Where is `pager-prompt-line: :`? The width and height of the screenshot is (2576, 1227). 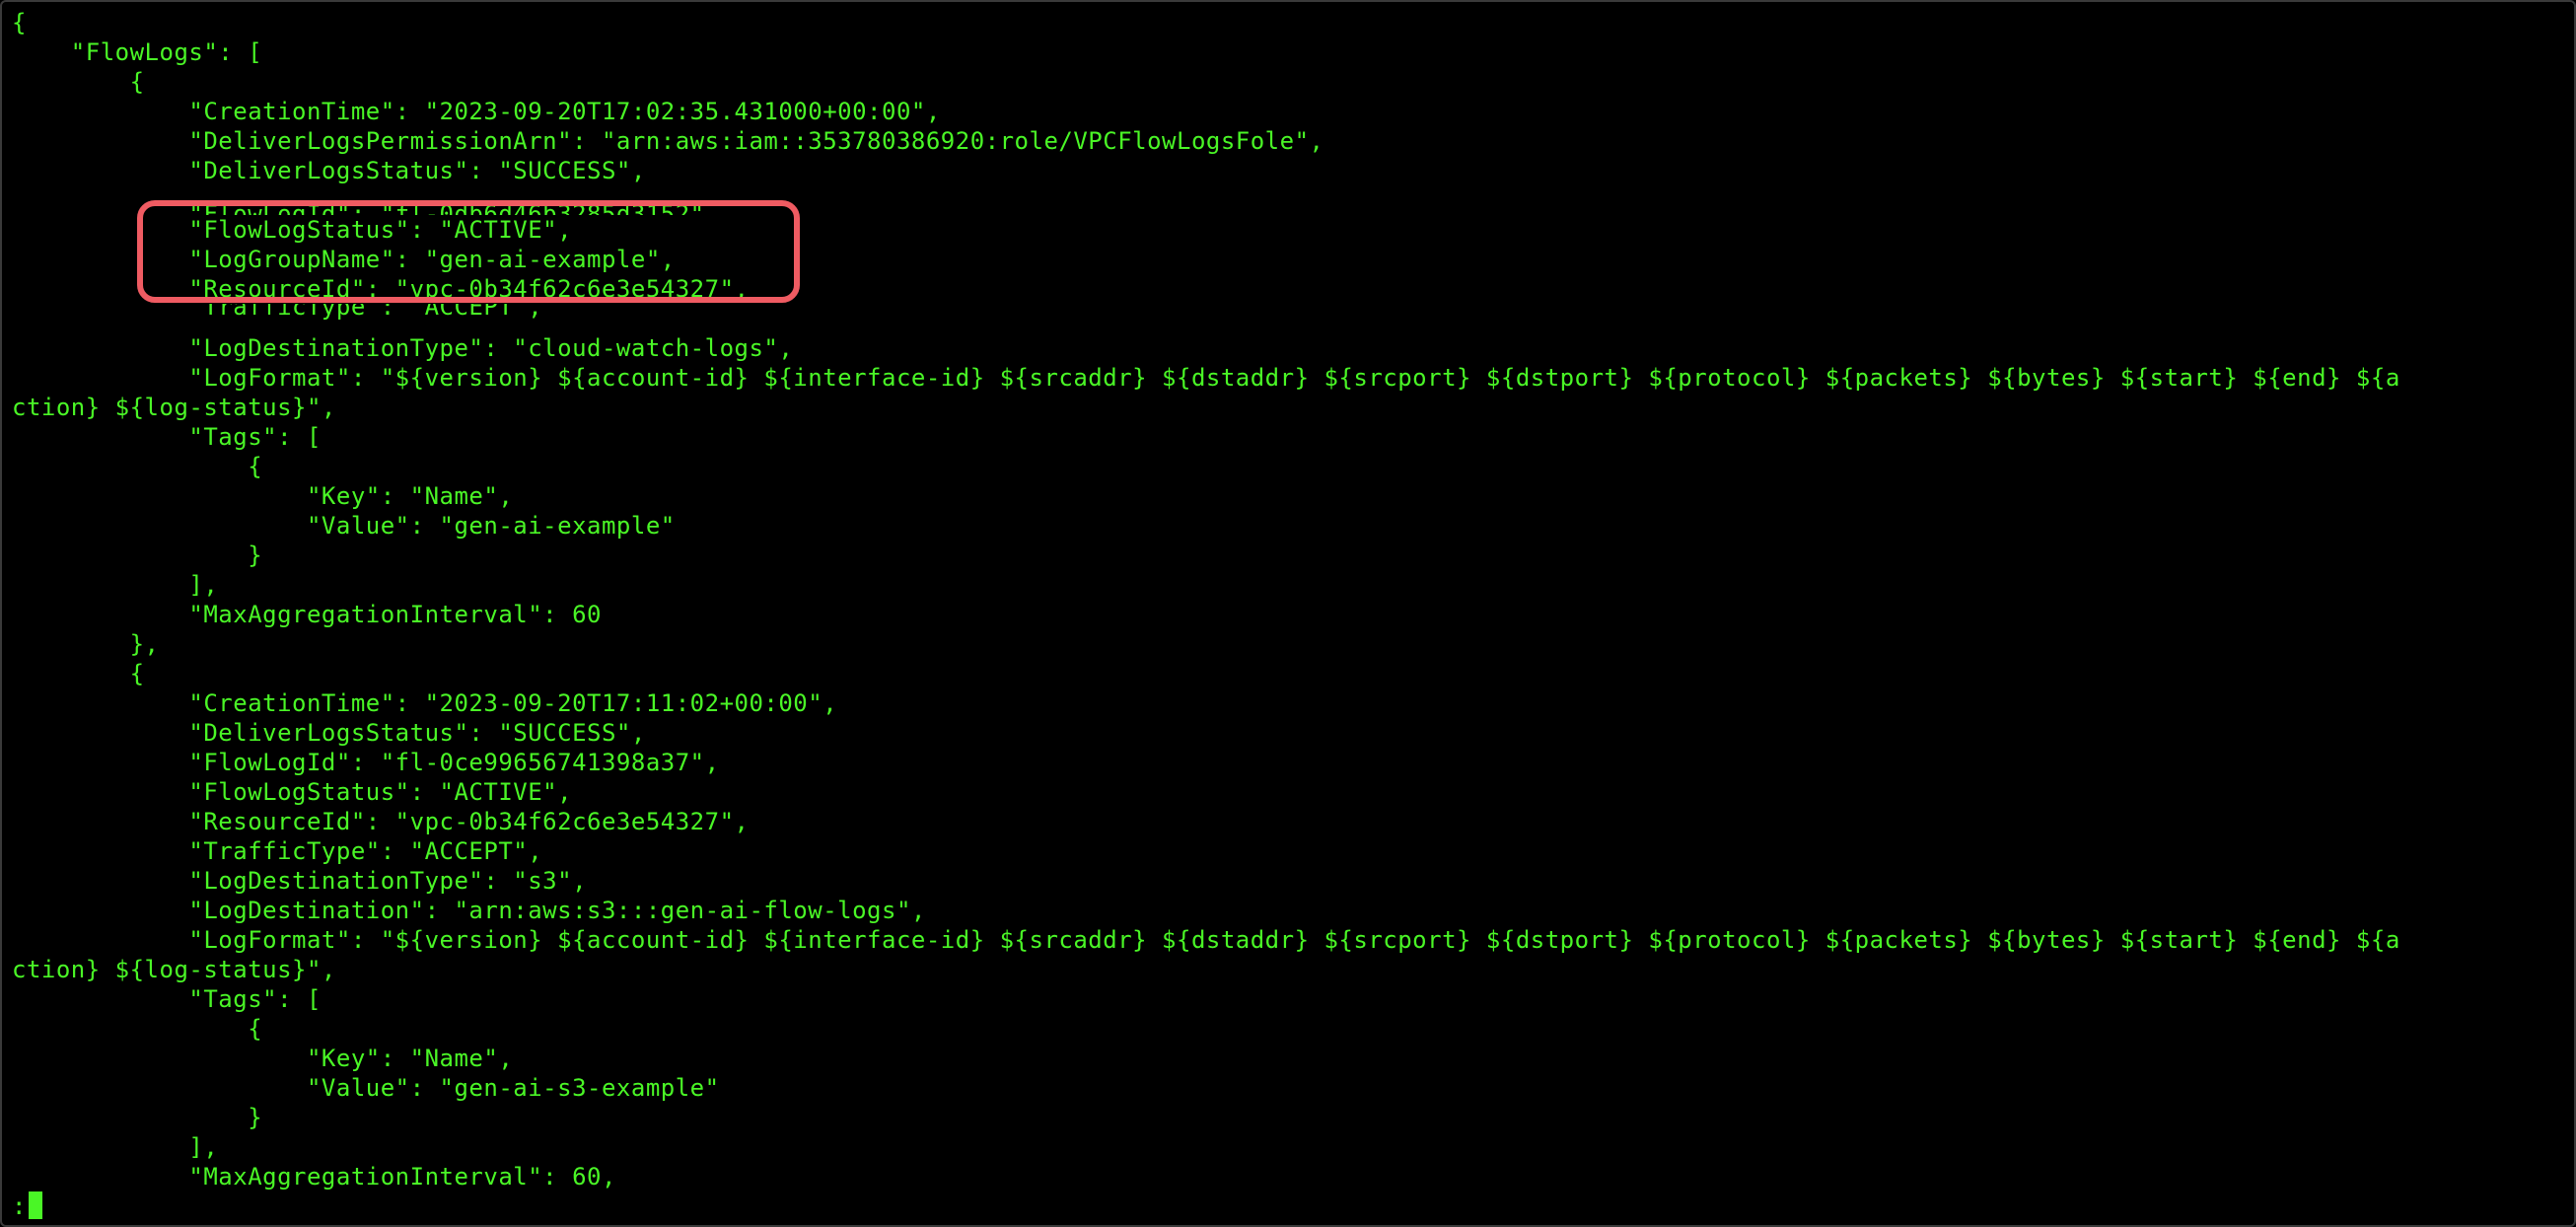 pager-prompt-line: : is located at coordinates (1206, 1206).